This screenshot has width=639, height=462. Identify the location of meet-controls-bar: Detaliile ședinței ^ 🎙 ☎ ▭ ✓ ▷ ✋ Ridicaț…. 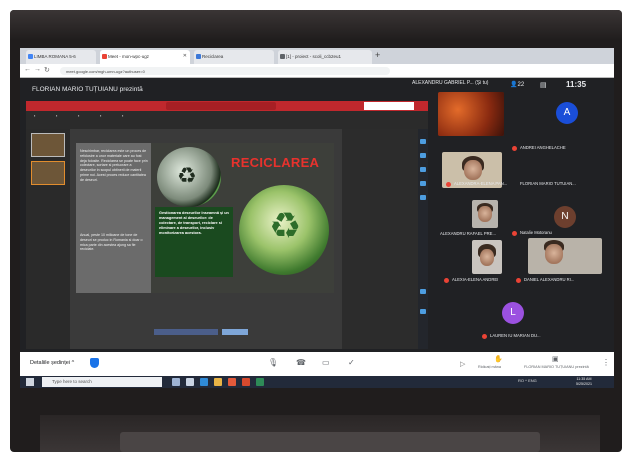
(317, 364).